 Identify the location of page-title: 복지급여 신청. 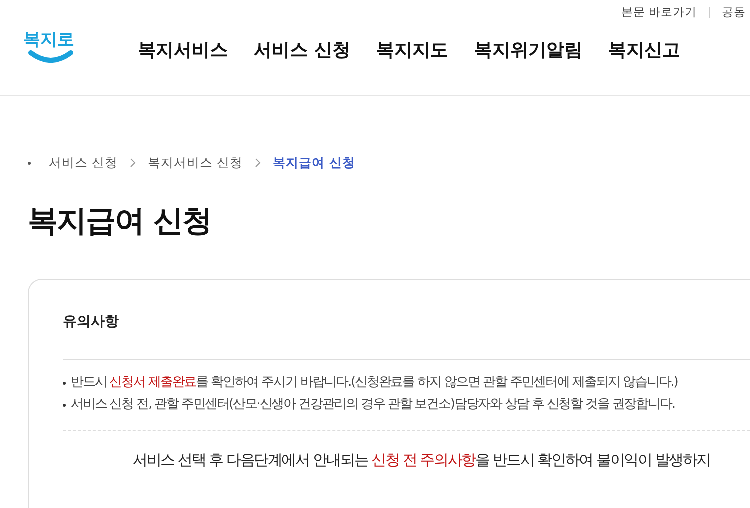
(120, 222).